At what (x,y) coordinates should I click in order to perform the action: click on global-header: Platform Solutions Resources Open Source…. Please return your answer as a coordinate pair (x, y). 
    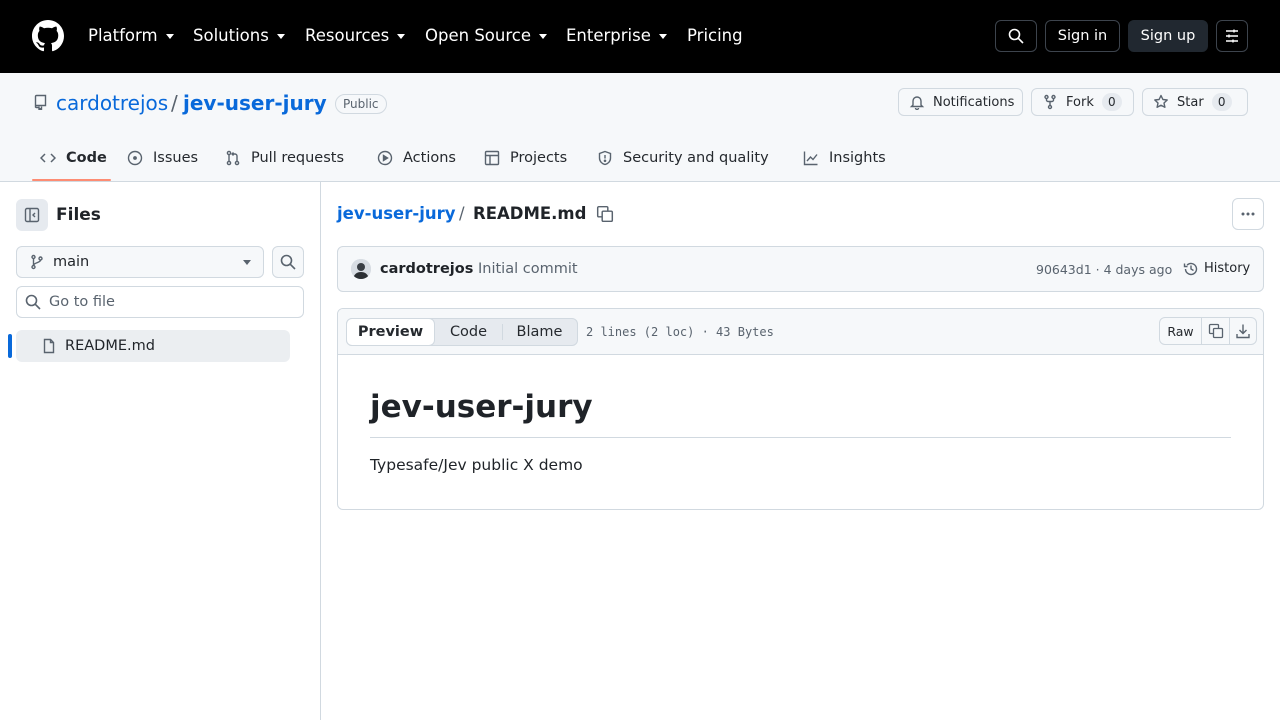
    Looking at the image, I should click on (640, 36).